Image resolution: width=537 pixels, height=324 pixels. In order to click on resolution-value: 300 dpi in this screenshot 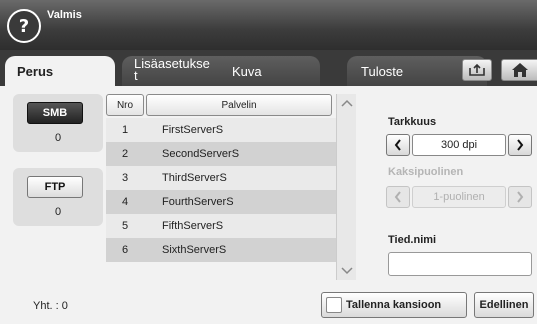, I will do `click(459, 145)`.